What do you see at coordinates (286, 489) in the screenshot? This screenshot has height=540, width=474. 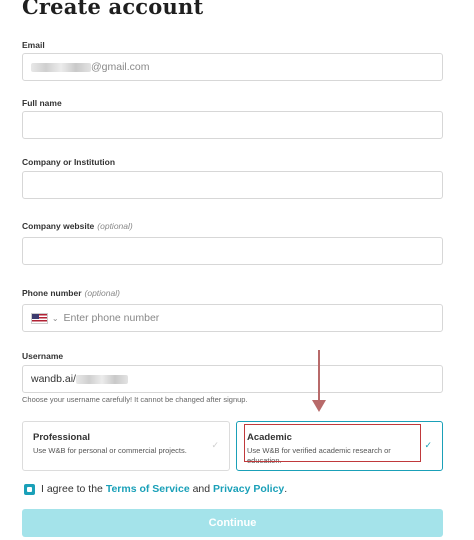 I see `agreement-suffix: .` at bounding box center [286, 489].